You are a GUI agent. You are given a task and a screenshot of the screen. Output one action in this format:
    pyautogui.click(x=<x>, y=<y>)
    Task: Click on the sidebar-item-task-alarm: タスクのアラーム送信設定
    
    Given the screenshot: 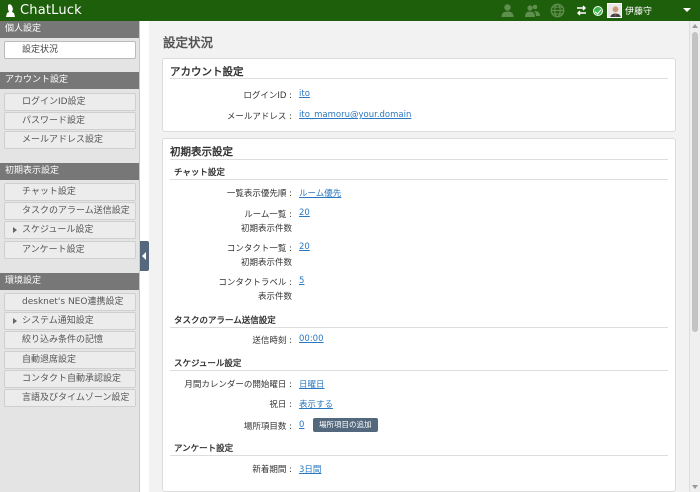 What is the action you would take?
    pyautogui.click(x=70, y=211)
    